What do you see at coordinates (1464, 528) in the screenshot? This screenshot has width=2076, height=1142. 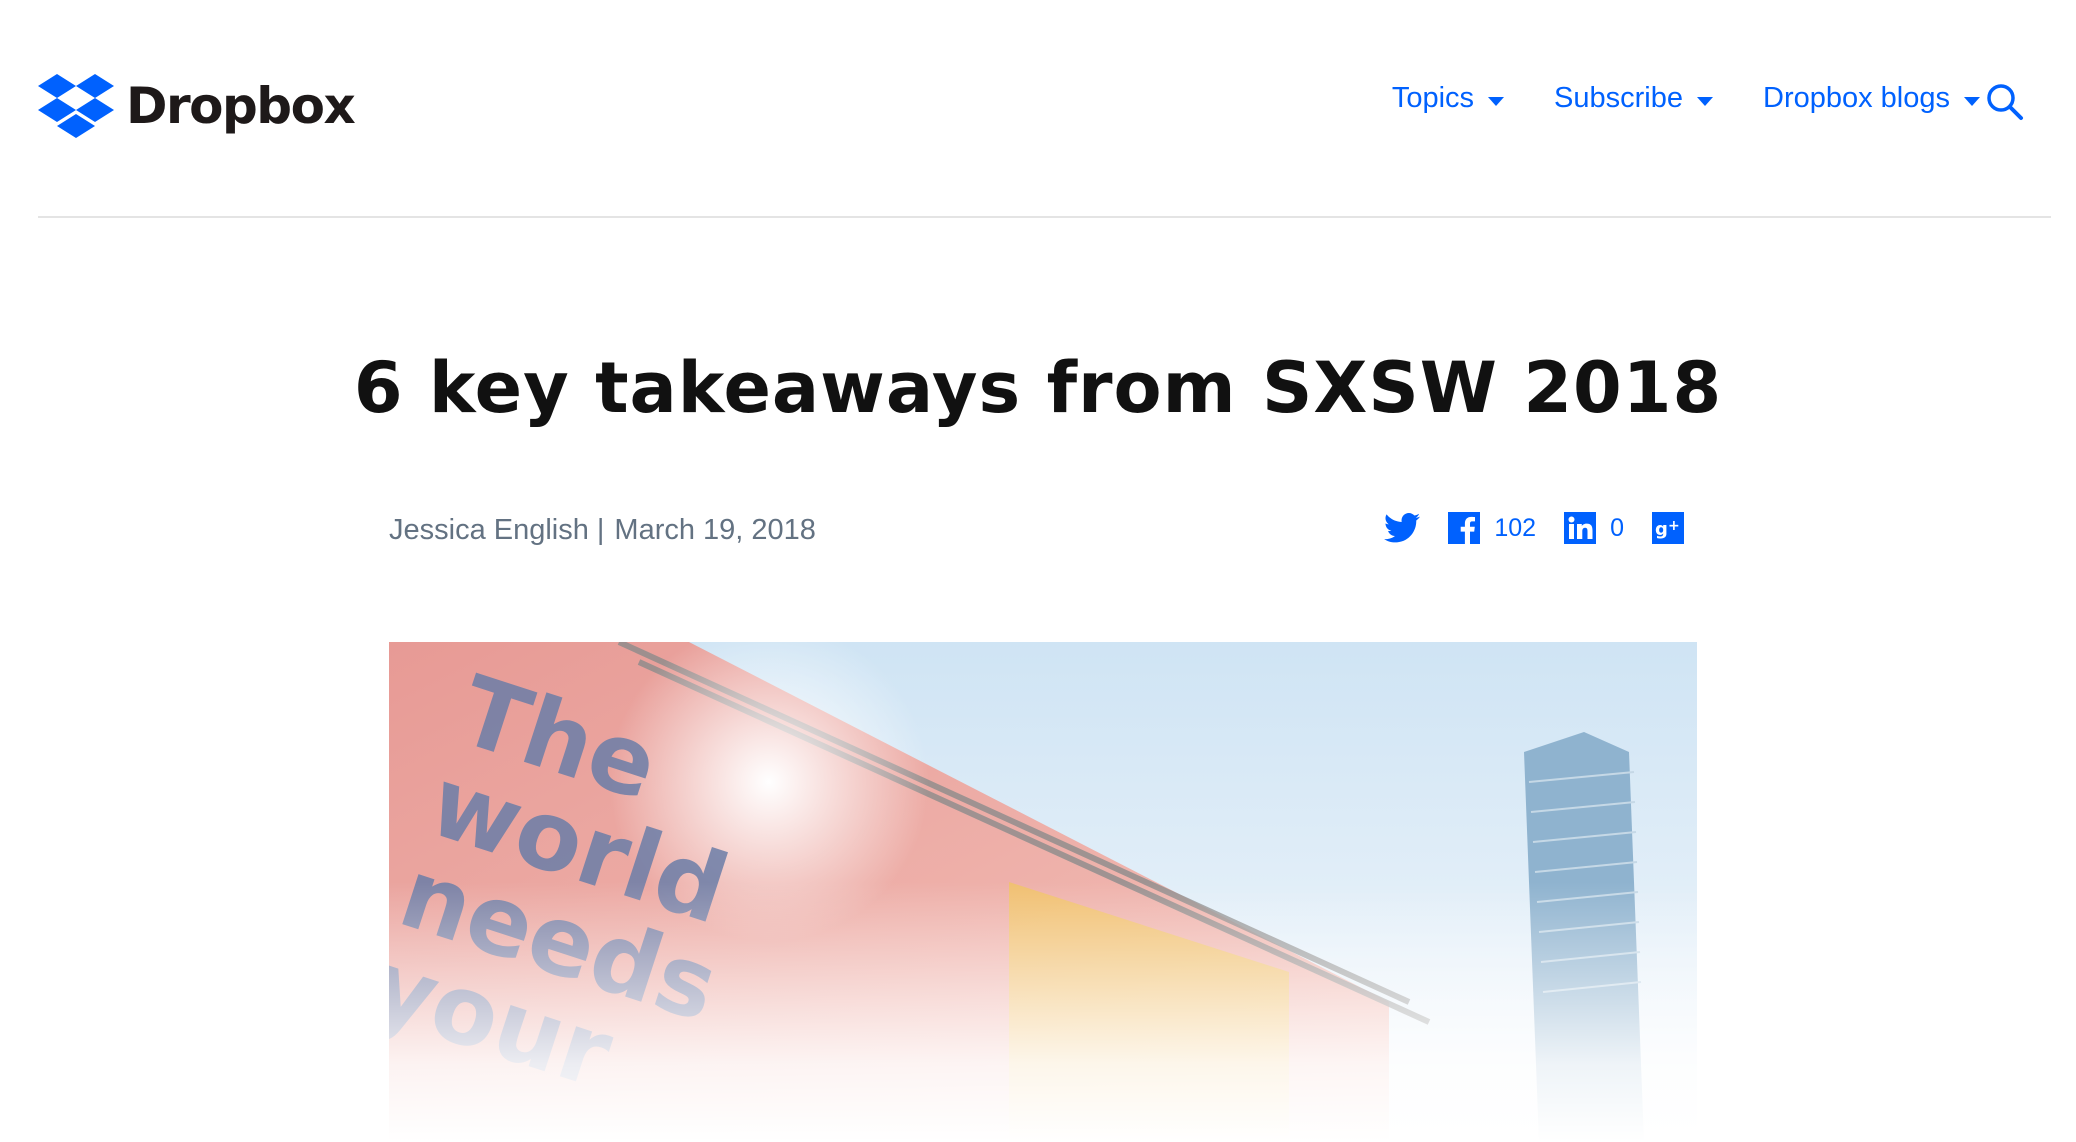 I see `facebook-icon` at bounding box center [1464, 528].